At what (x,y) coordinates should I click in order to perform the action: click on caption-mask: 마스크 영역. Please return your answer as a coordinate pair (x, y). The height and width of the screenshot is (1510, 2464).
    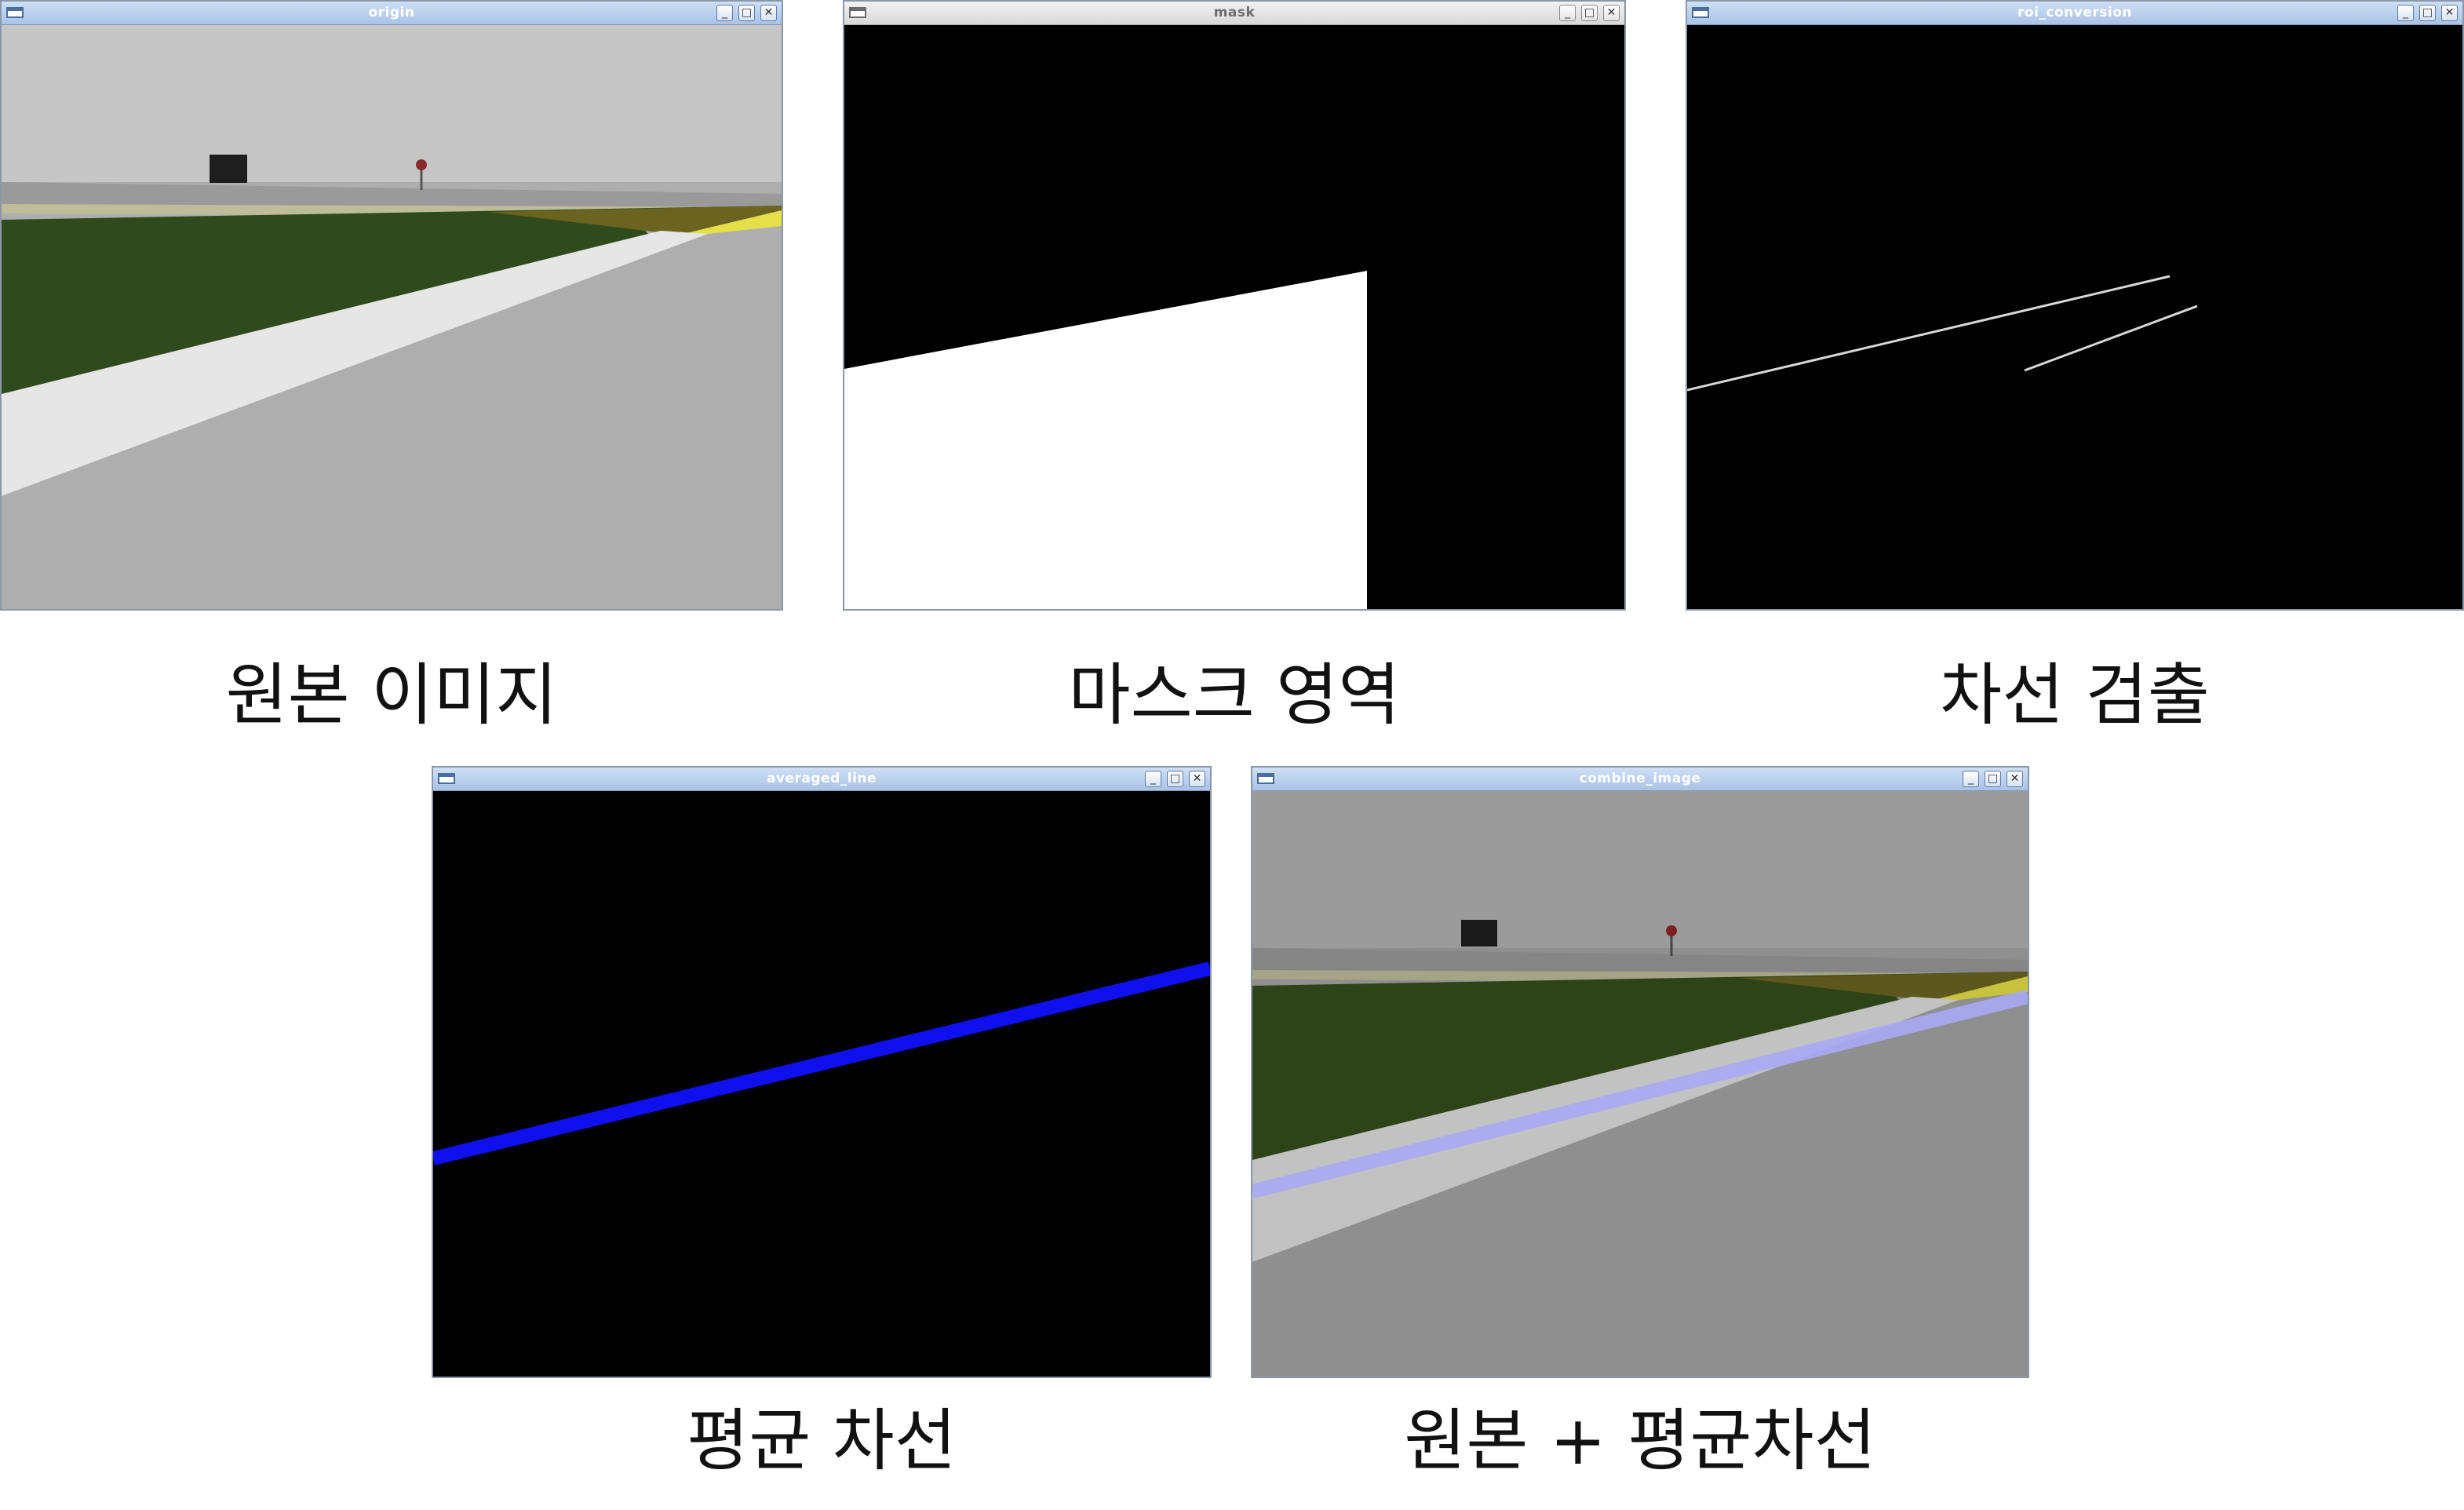
    Looking at the image, I should click on (1234, 695).